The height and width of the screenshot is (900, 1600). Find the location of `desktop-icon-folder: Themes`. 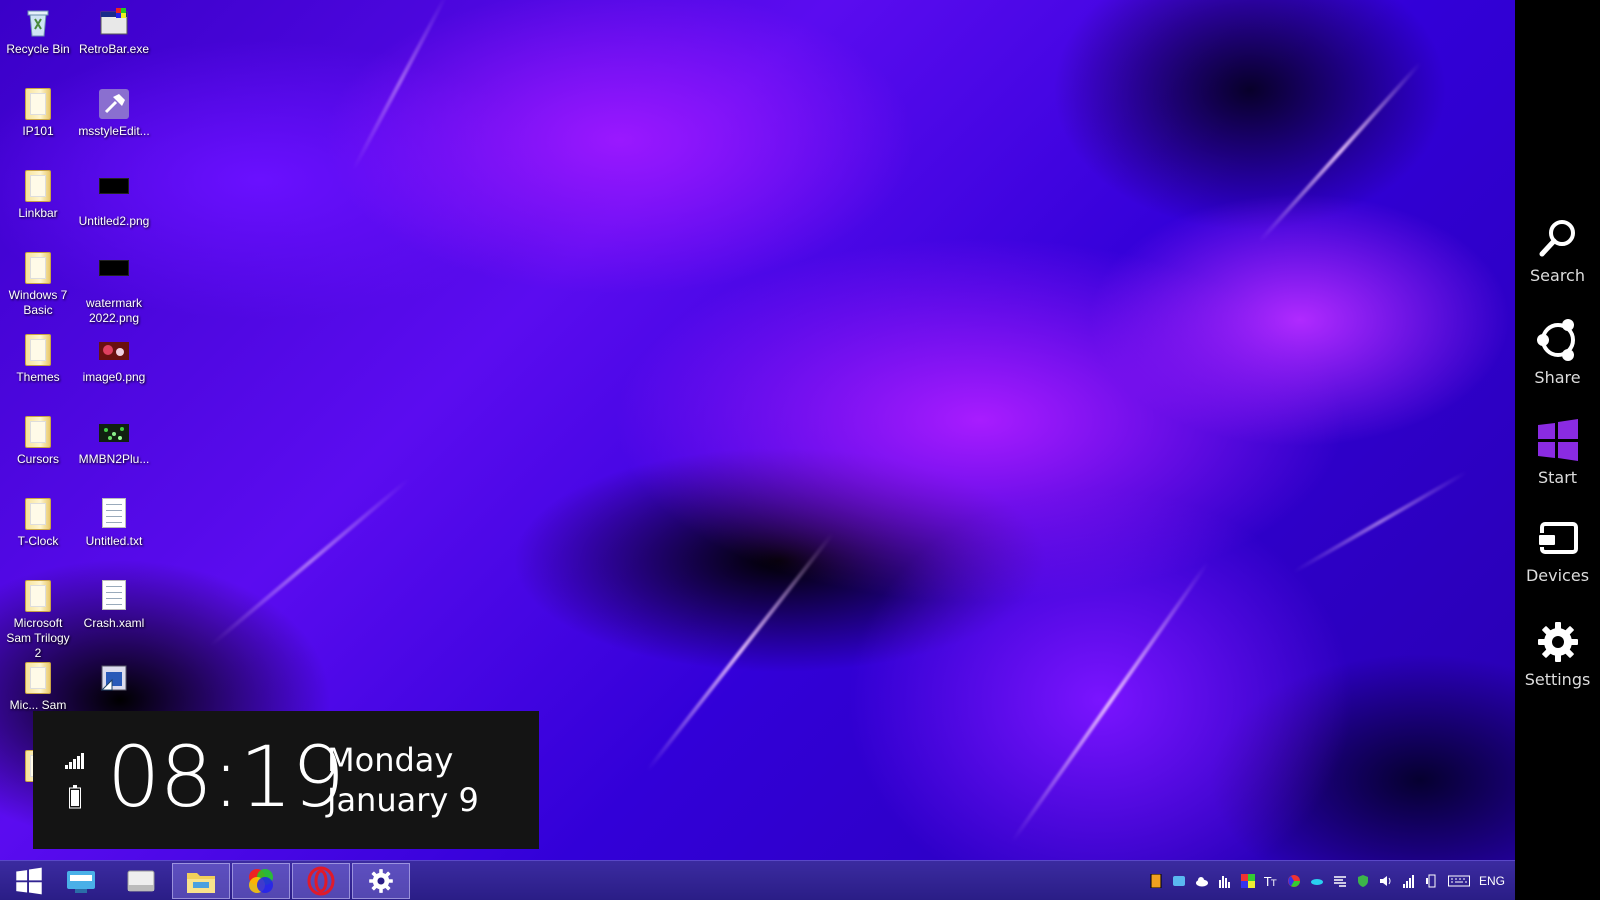

desktop-icon-folder: Themes is located at coordinates (38, 359).